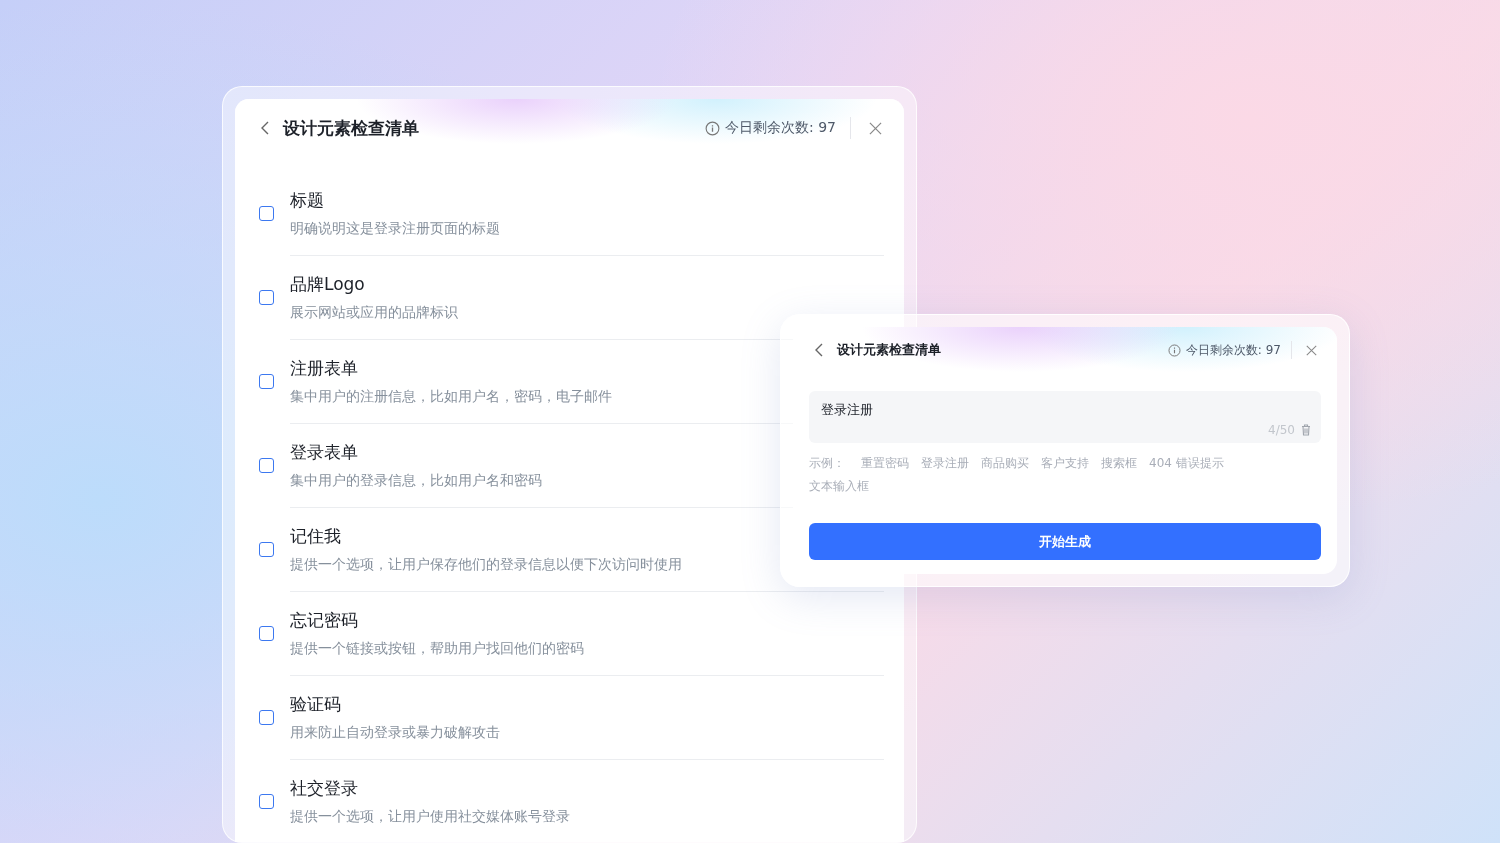 The width and height of the screenshot is (1500, 843). Describe the element at coordinates (1186, 463) in the screenshot. I see `example-chip: 404 错误提示` at that location.